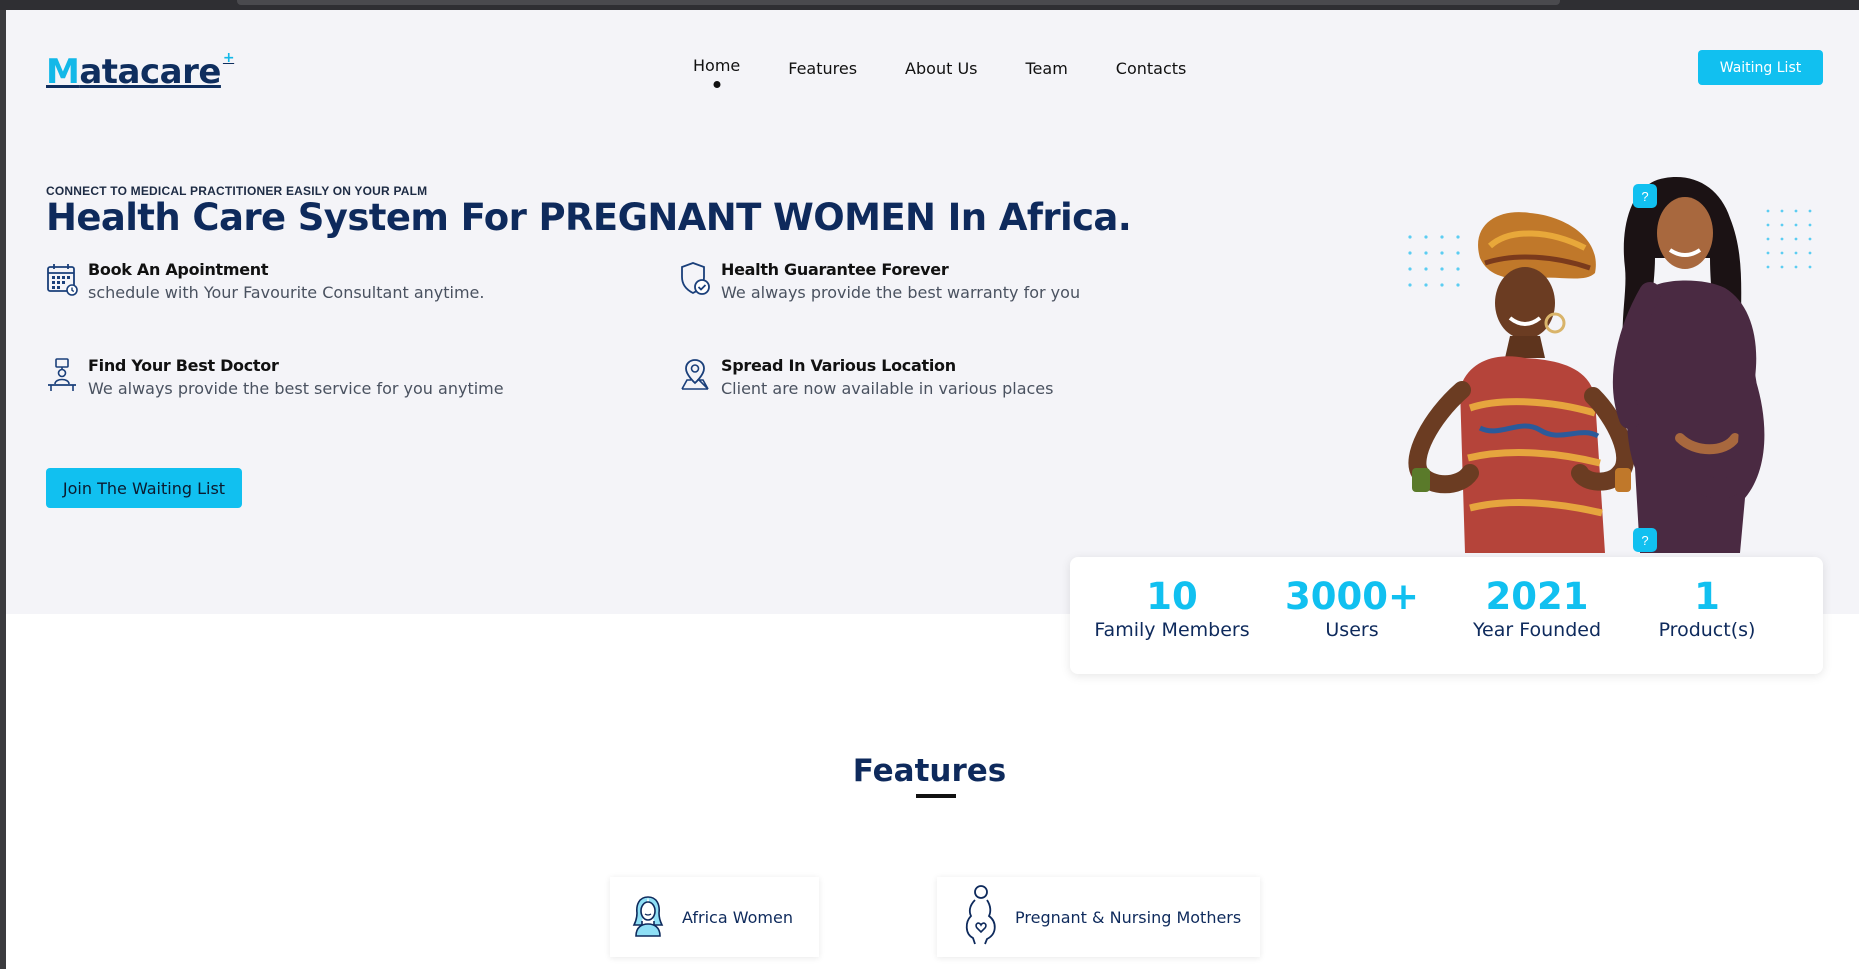 This screenshot has height=969, width=1859. Describe the element at coordinates (929, 771) in the screenshot. I see `features-section-title: Features` at that location.